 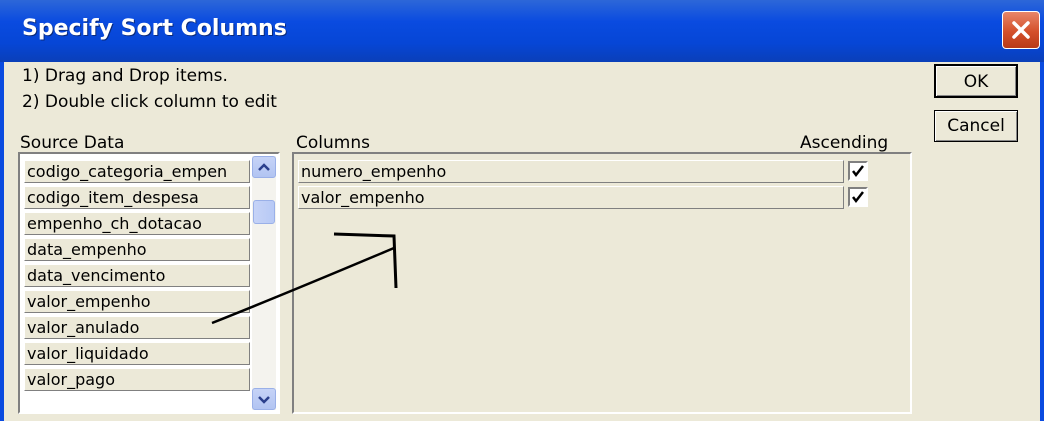 I want to click on drag-arrow-annotation, so click(x=304, y=278).